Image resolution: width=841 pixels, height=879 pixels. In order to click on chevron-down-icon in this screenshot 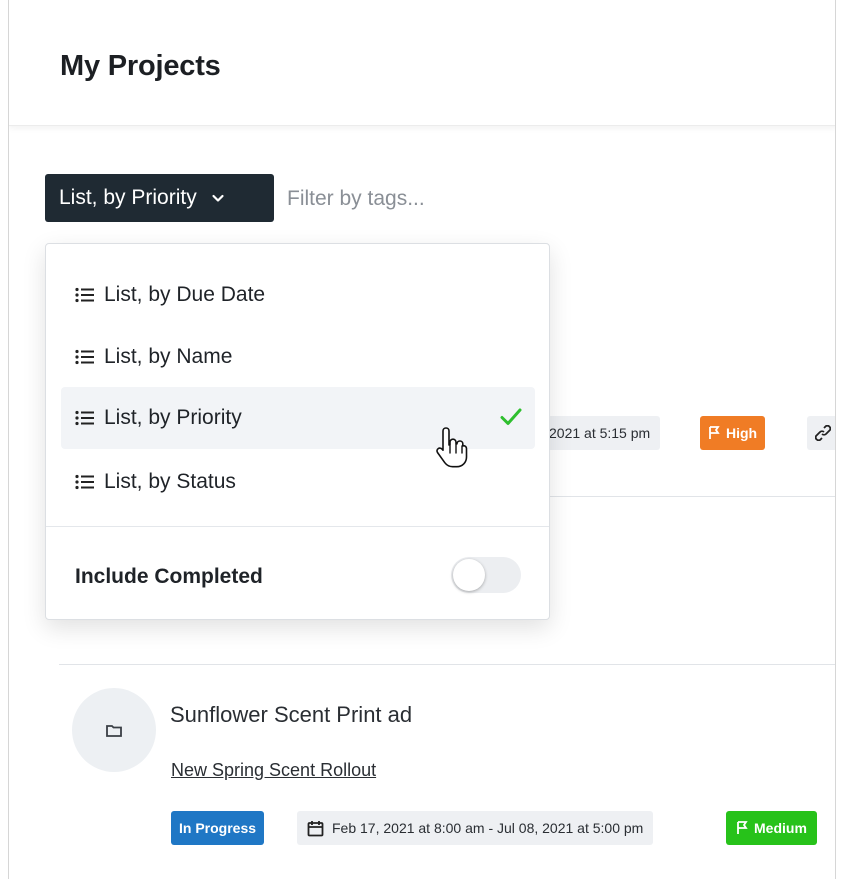, I will do `click(218, 198)`.